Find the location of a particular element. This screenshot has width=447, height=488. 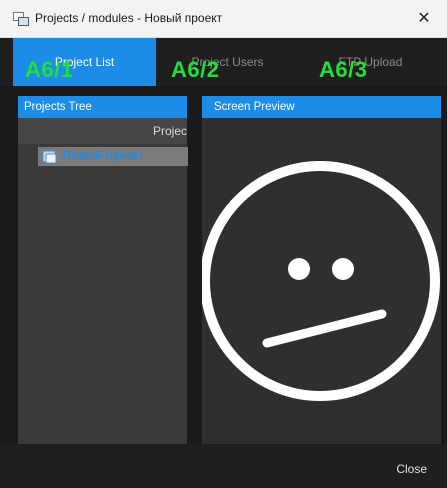

tab-project-list: Project List is located at coordinates (84, 62).